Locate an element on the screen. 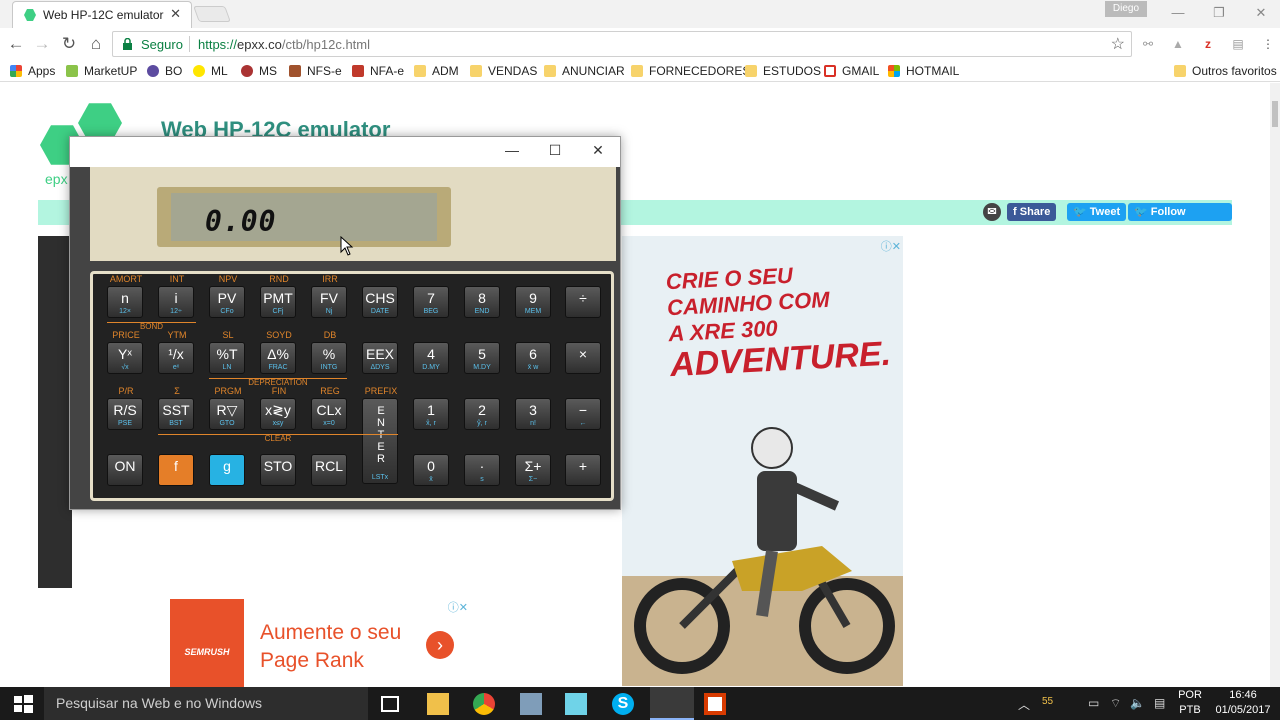  bookmark-ml: ML is located at coordinates (210, 71).